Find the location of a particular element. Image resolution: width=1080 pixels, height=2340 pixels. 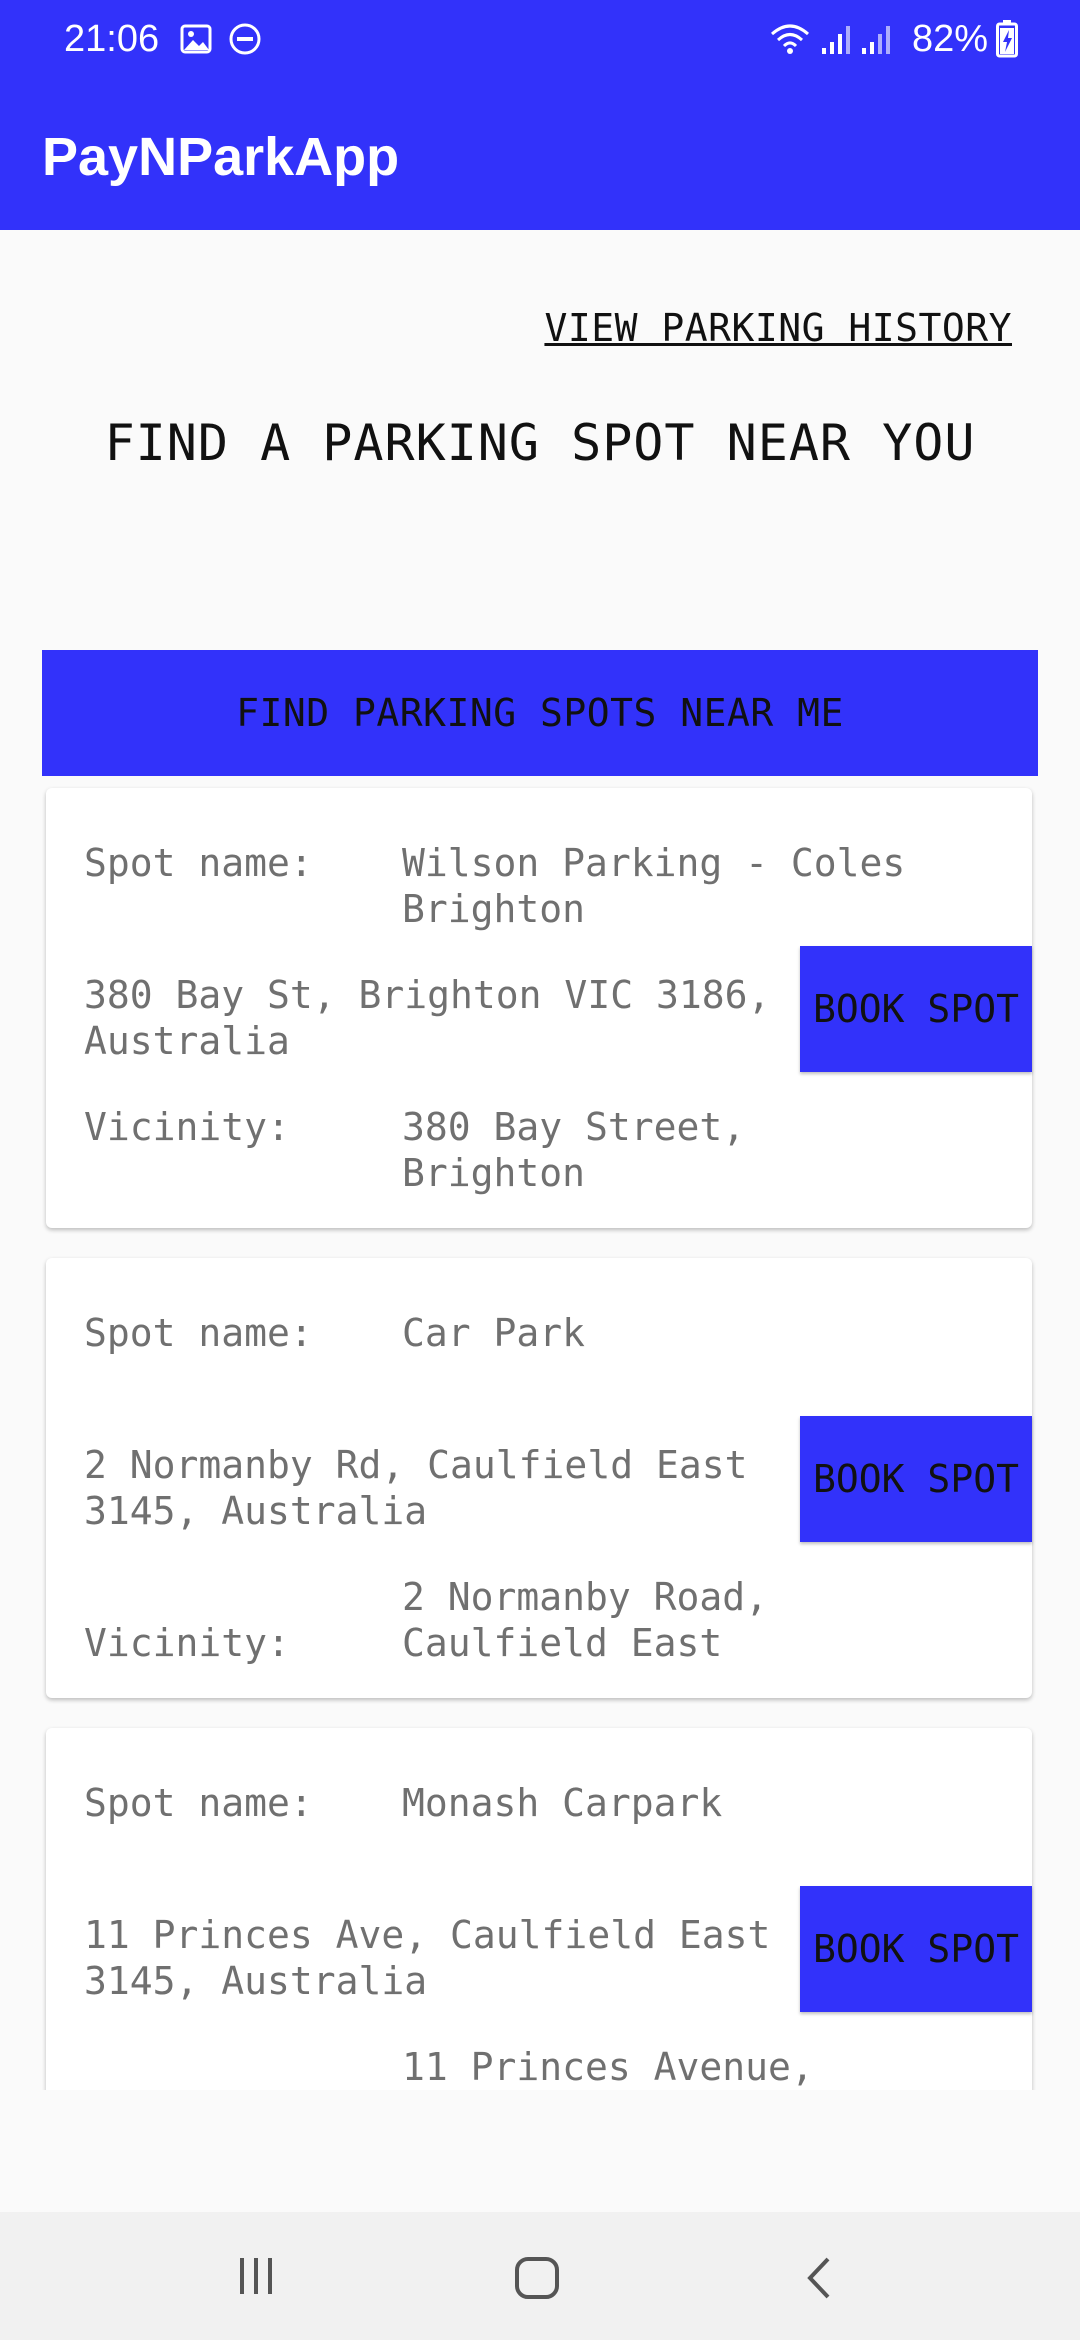

spot-name-value: Monash Carpark is located at coordinates (562, 1803).